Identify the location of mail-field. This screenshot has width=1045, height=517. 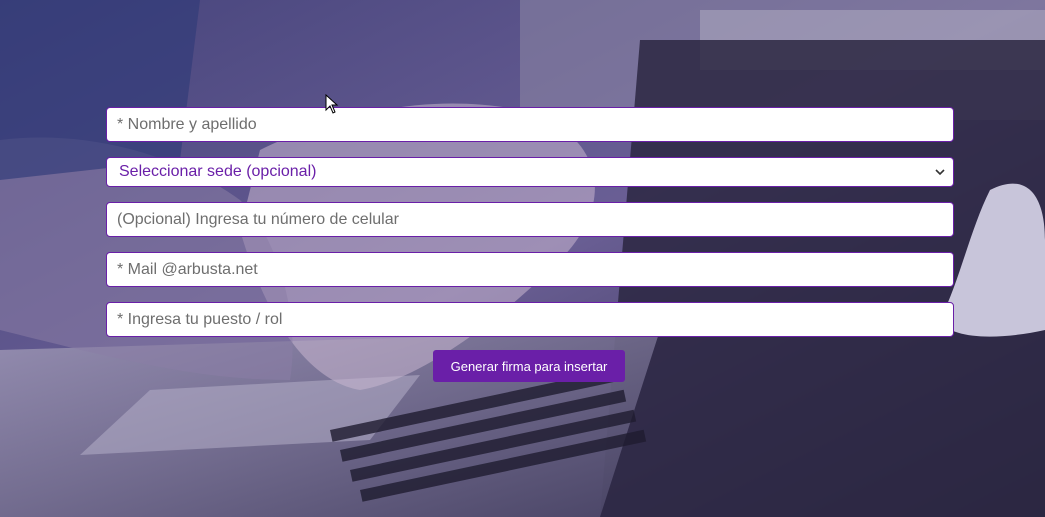
(530, 269).